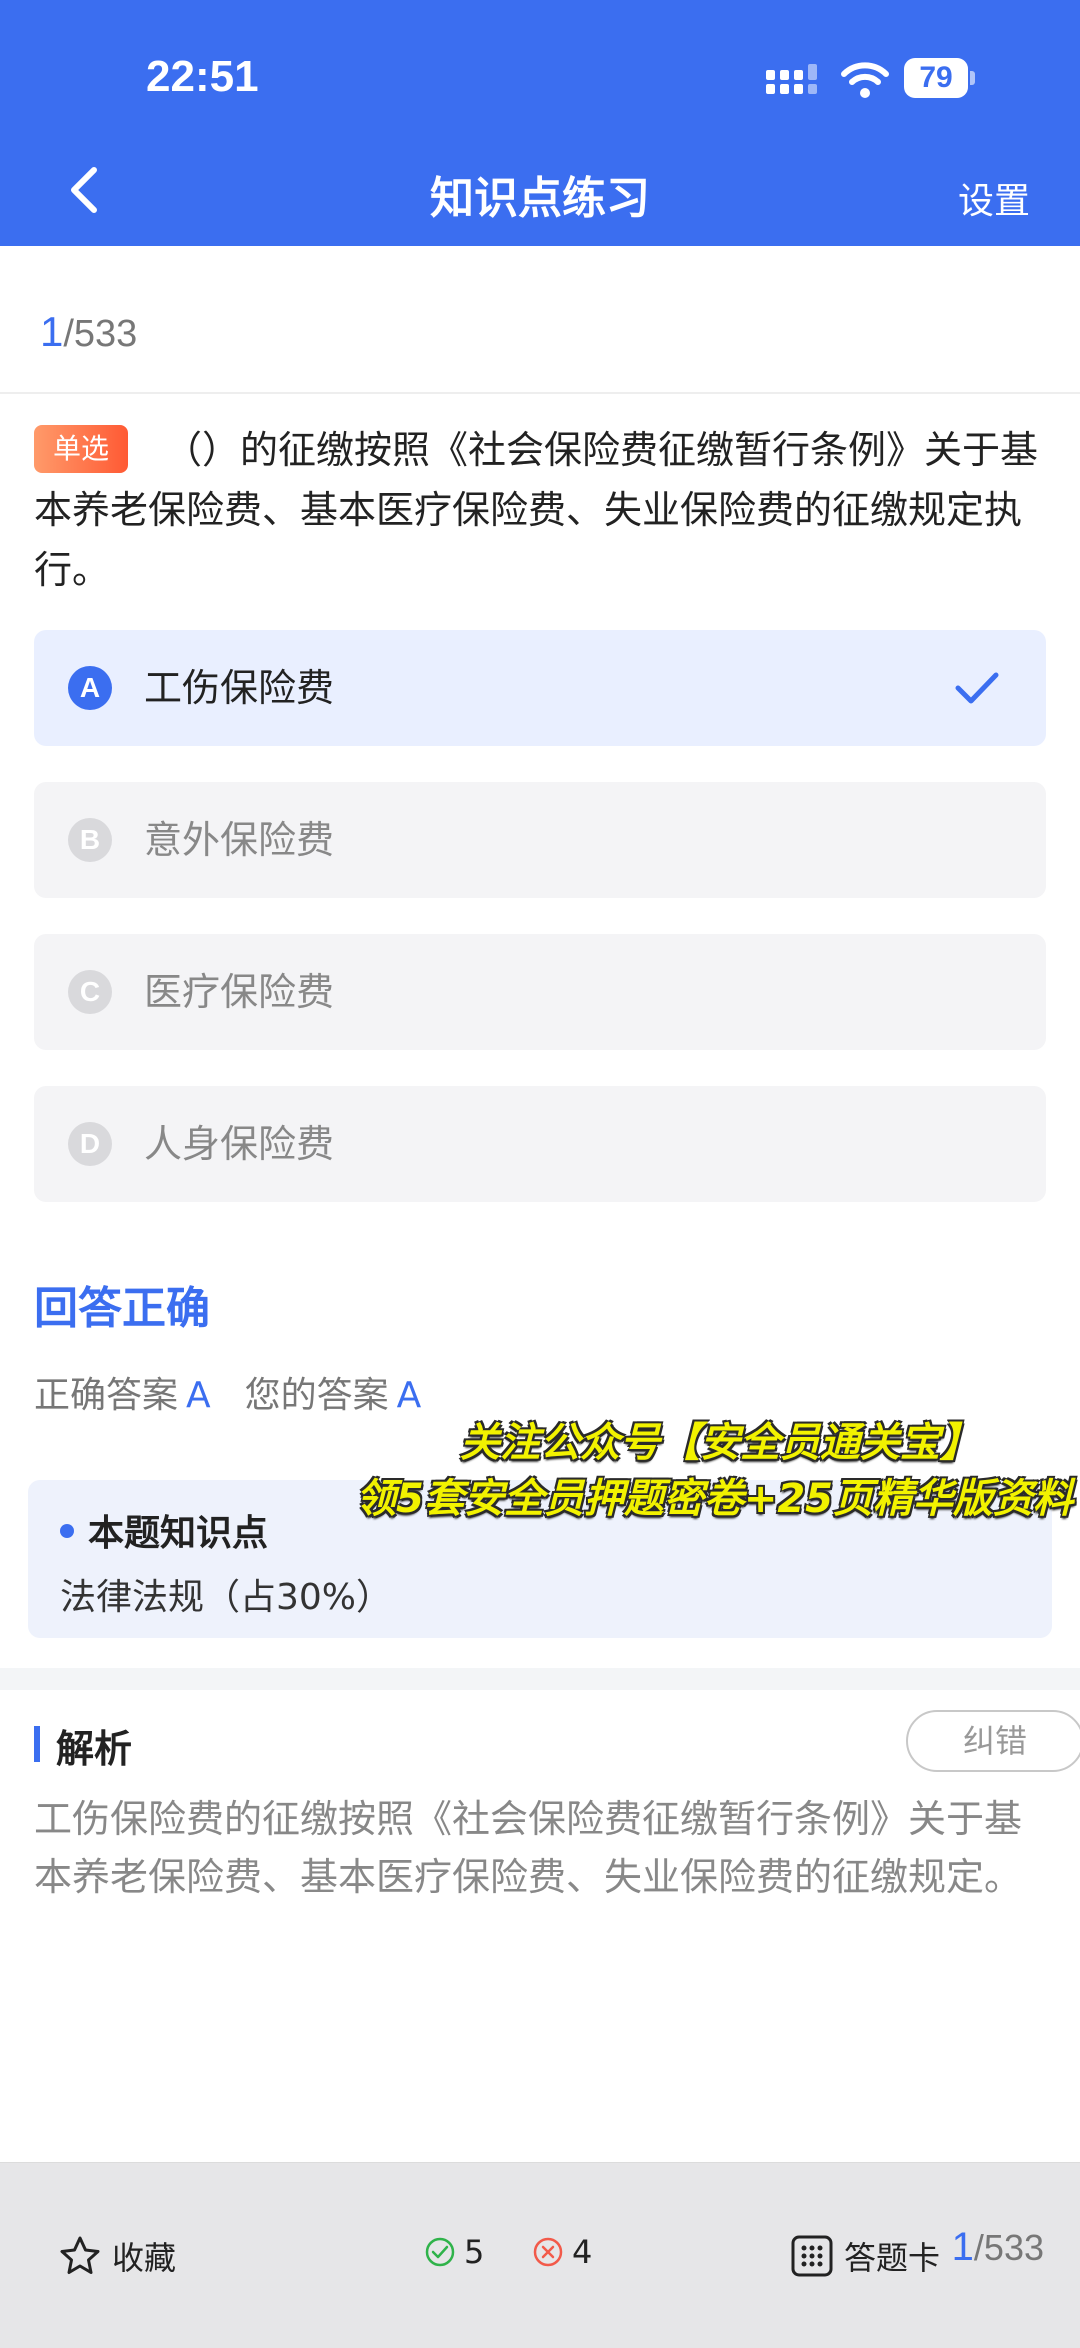 The image size is (1080, 2348). Describe the element at coordinates (239, 688) in the screenshot. I see `option-text: 工伤保险费` at that location.